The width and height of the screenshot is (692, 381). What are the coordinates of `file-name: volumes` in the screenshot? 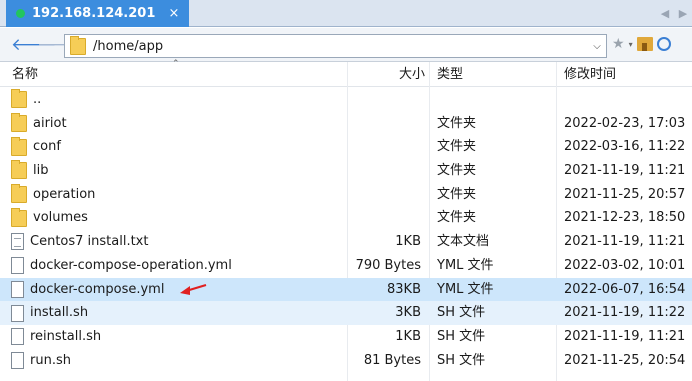 It's located at (60, 218).